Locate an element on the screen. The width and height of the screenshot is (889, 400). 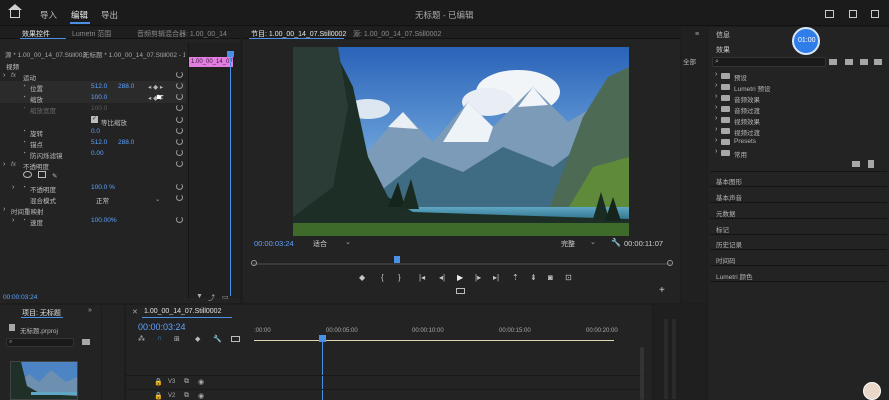
work-area-bar is located at coordinates (434, 340).